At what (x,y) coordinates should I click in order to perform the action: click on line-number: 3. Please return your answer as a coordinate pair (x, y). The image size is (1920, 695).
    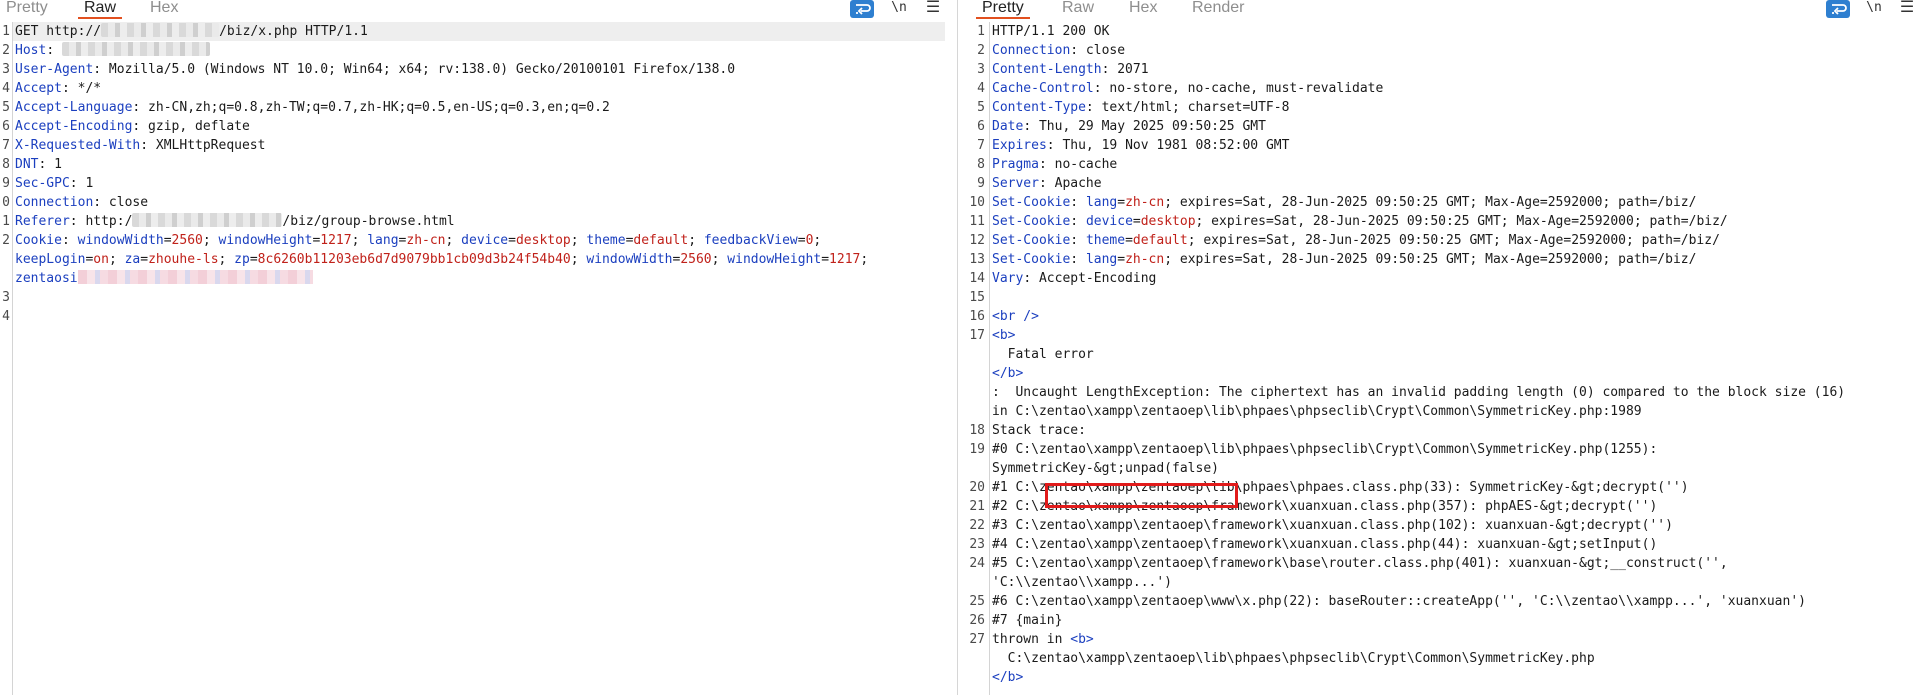
    Looking at the image, I should click on (6, 69).